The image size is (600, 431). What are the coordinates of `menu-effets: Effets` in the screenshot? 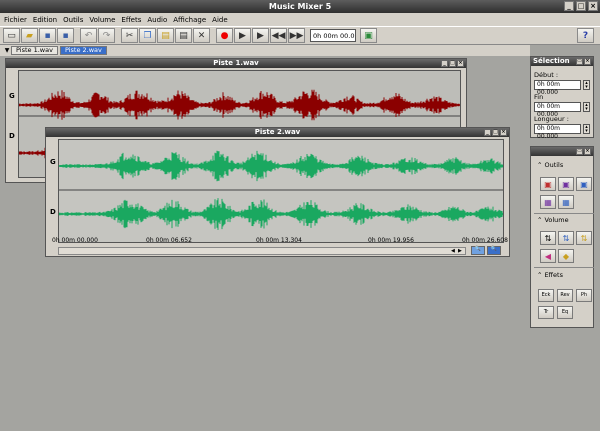 It's located at (131, 20).